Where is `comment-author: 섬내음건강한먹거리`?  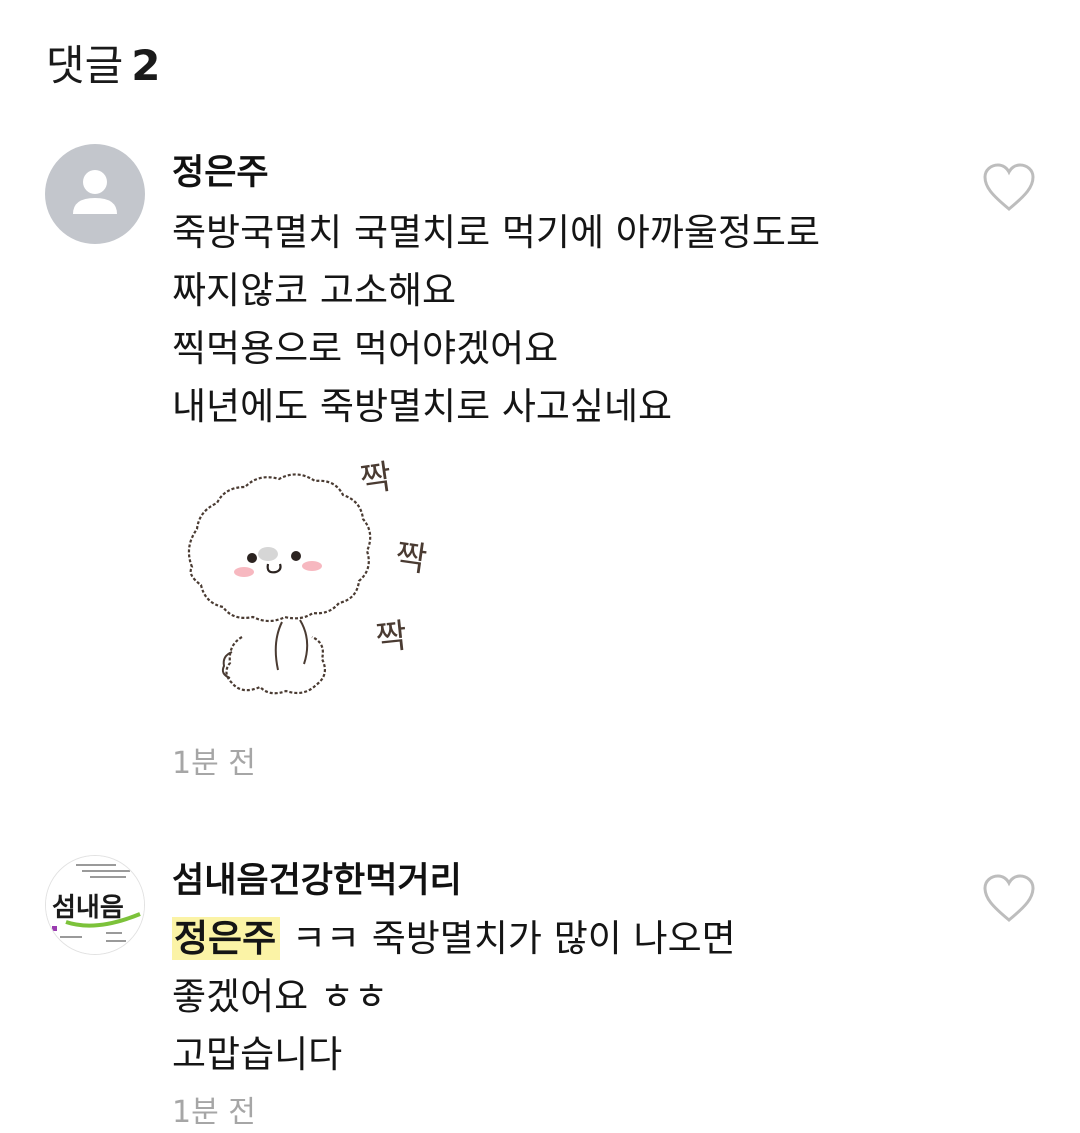 comment-author: 섬내음건강한먹거리 is located at coordinates (562, 881).